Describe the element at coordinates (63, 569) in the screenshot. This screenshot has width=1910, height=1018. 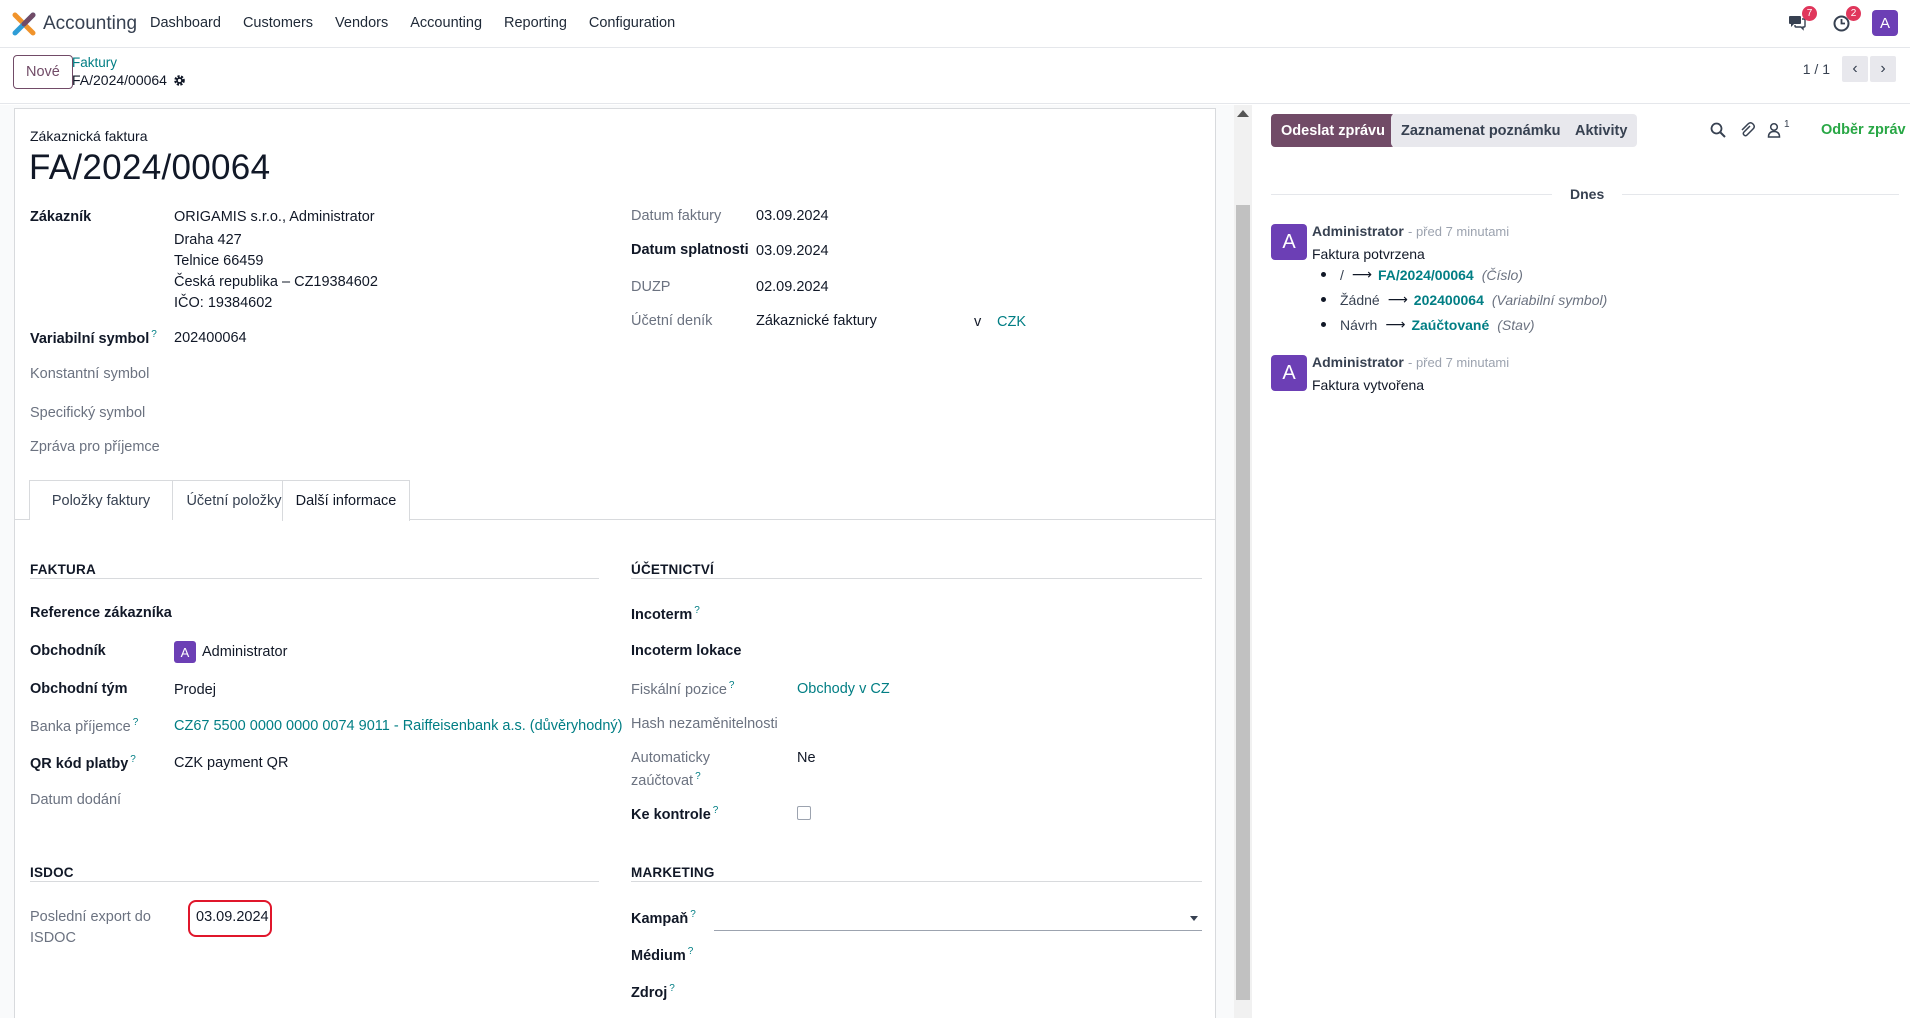
I see `section-title-faktura: FAKTURA` at that location.